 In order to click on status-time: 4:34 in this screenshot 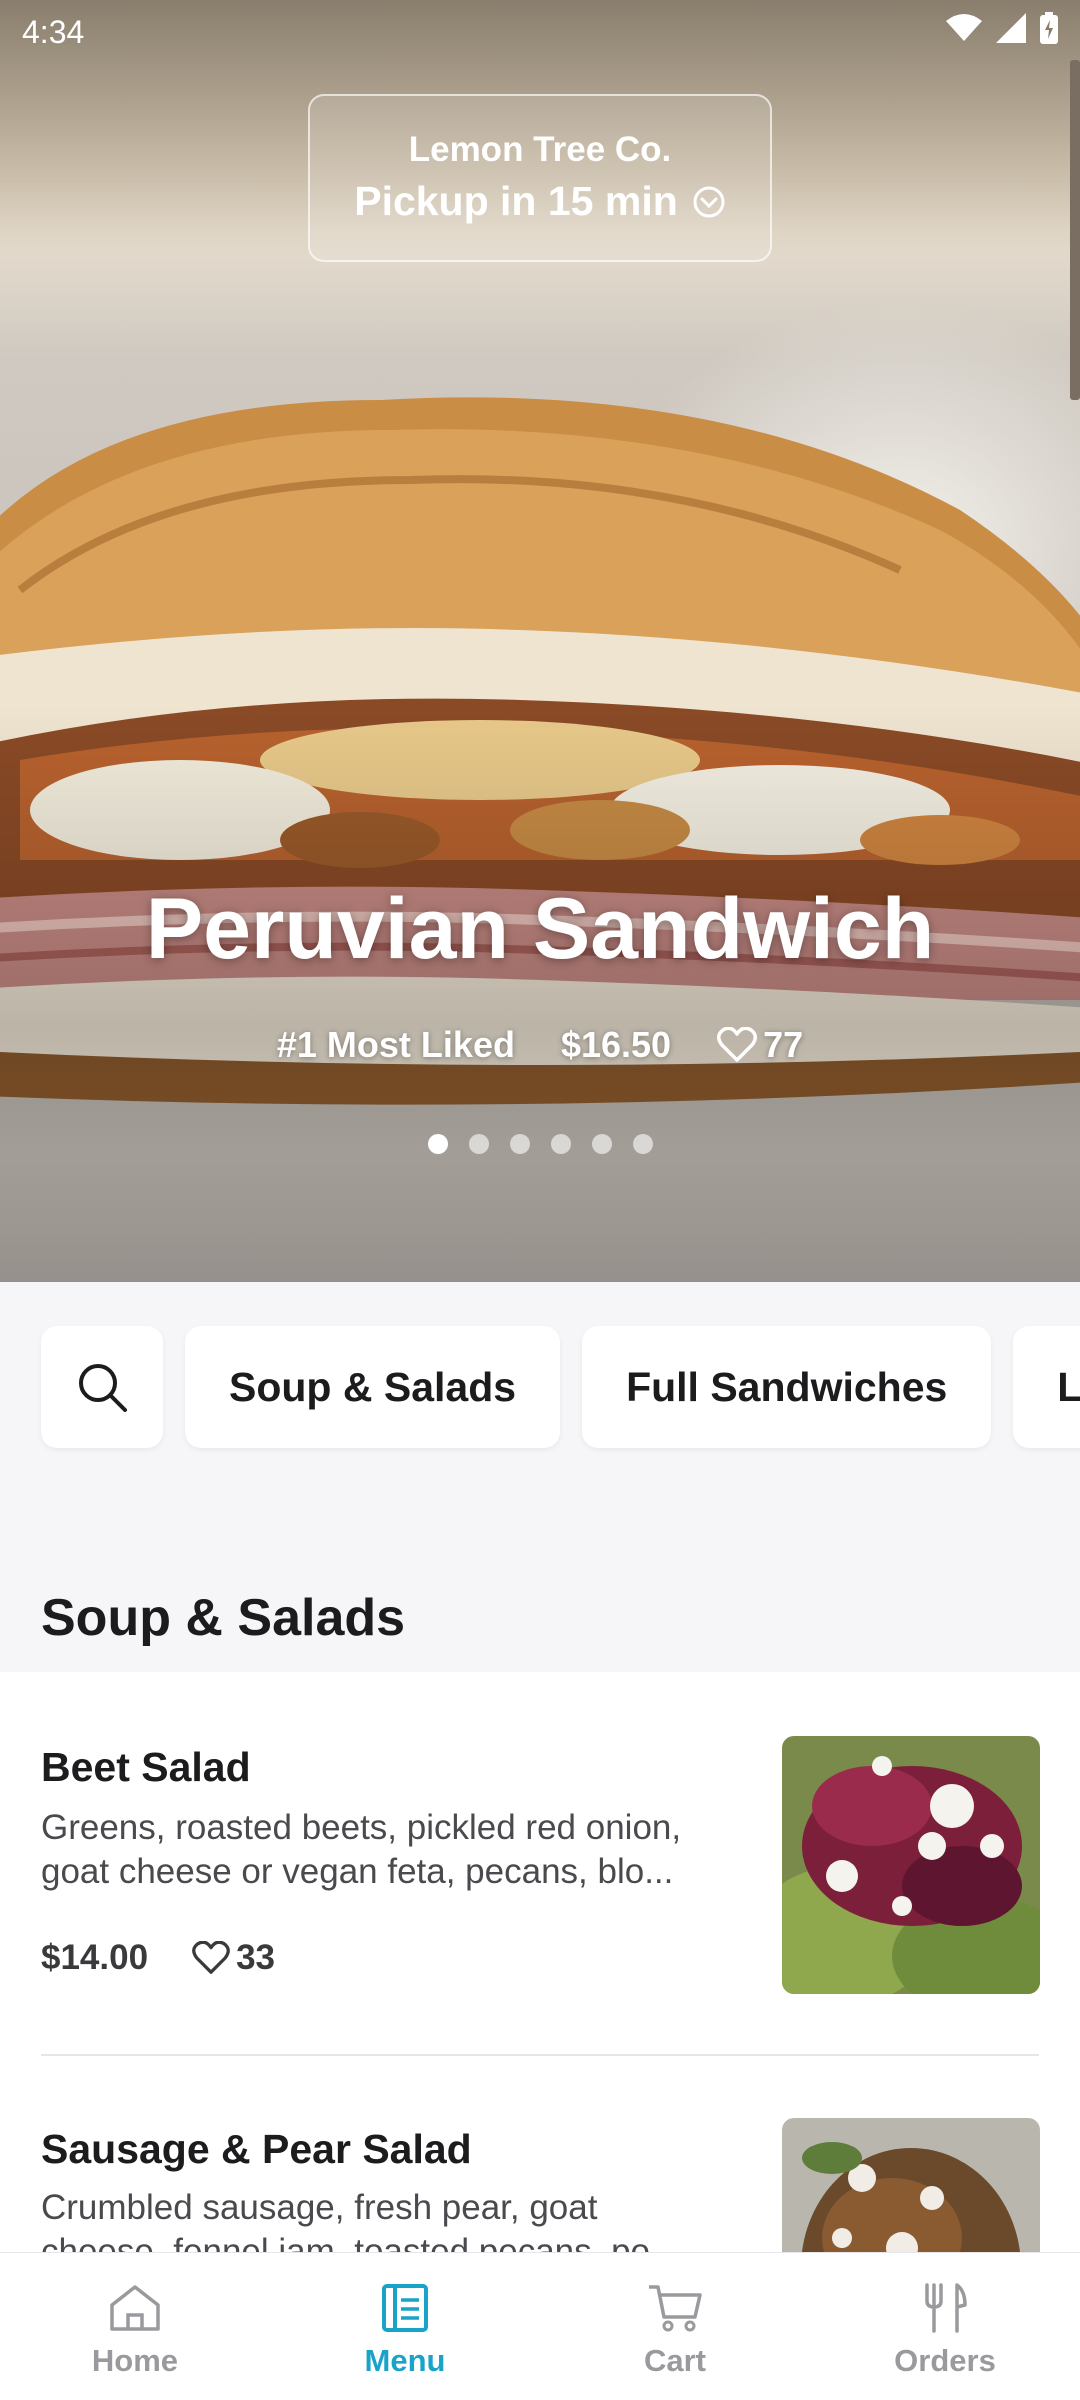, I will do `click(53, 32)`.